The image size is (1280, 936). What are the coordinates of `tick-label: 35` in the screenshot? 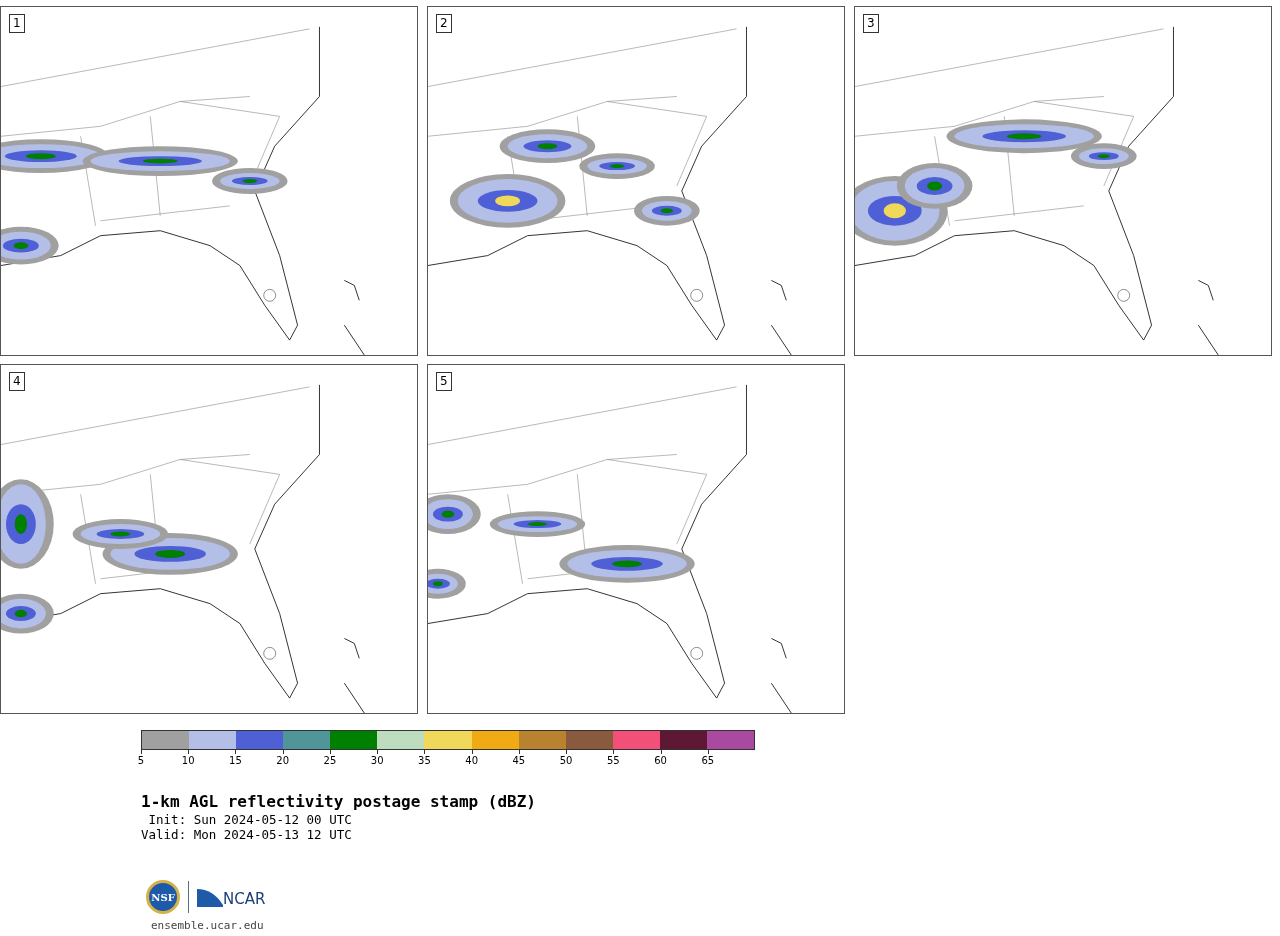 It's located at (424, 761).